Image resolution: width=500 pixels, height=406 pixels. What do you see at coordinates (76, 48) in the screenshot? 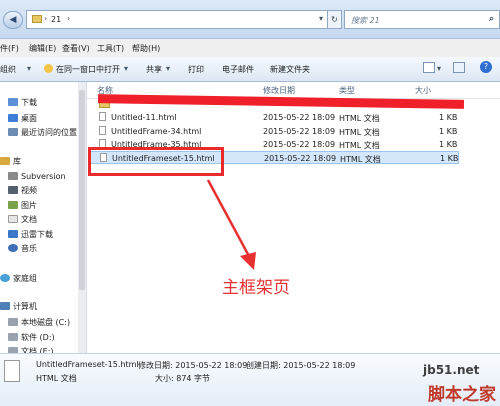
I see `menu-view: 查看(V)` at bounding box center [76, 48].